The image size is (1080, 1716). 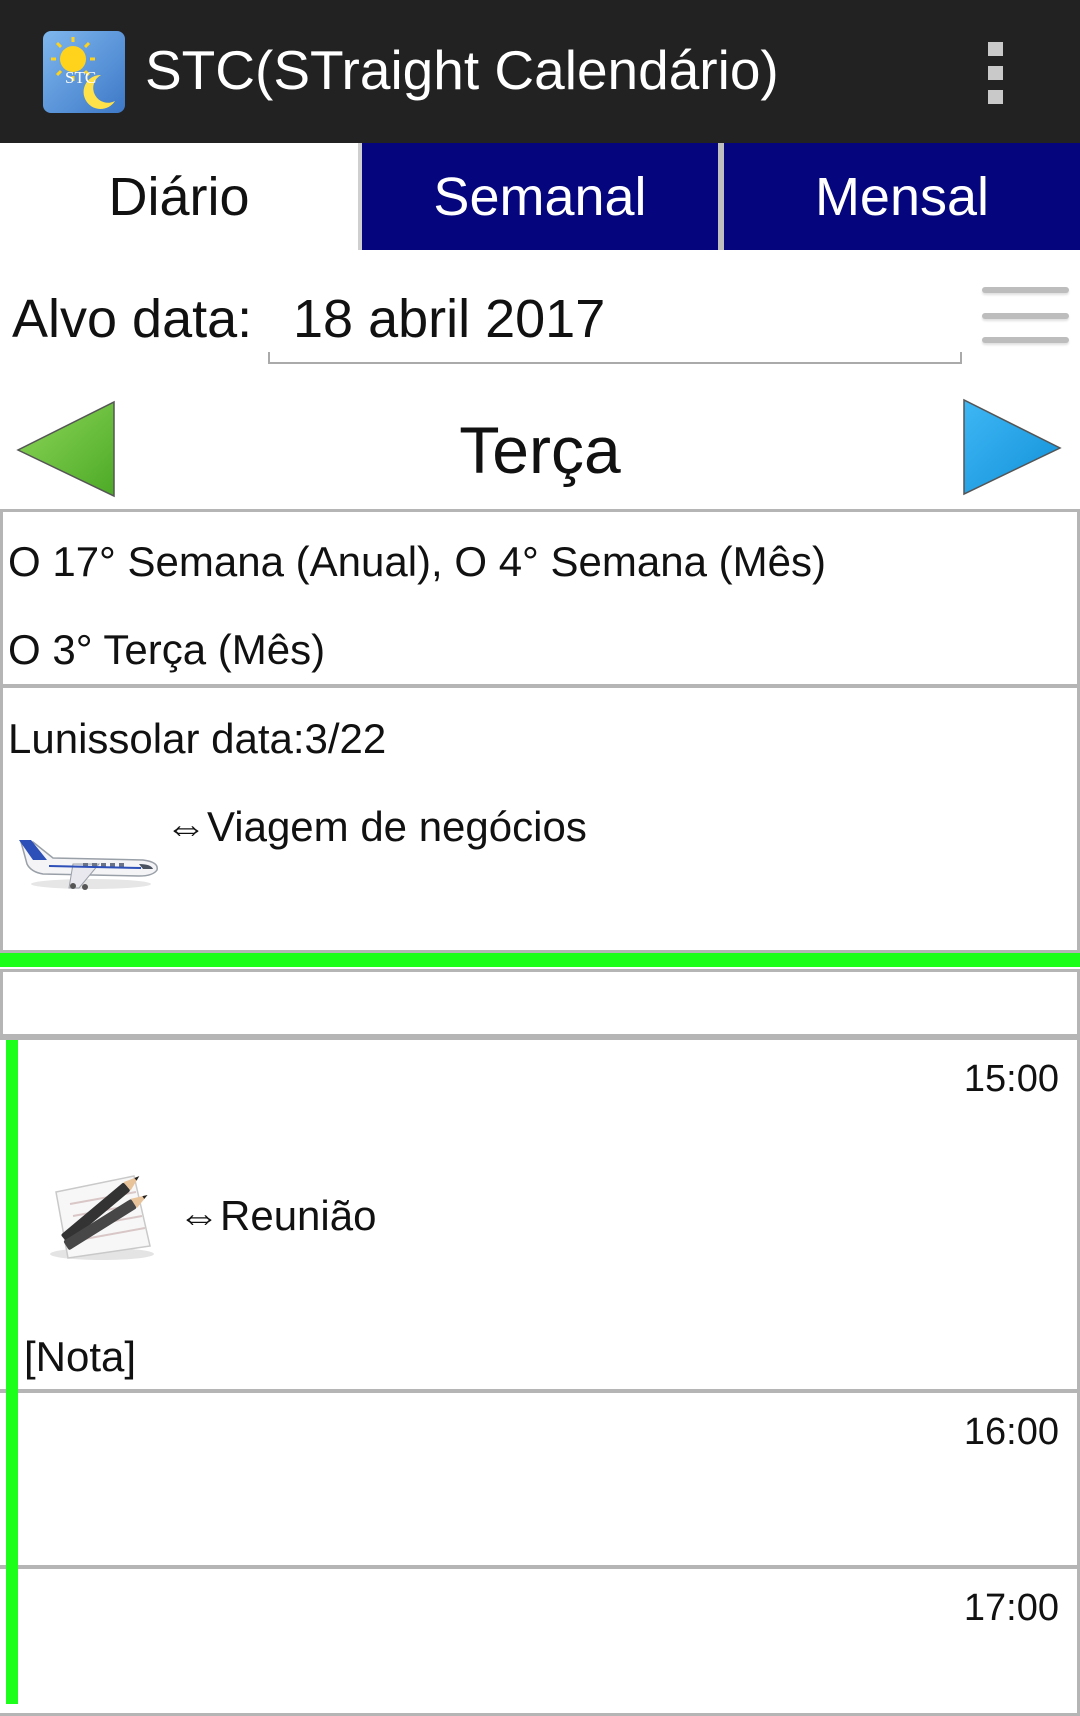 What do you see at coordinates (540, 960) in the screenshot?
I see `current-day-highlight` at bounding box center [540, 960].